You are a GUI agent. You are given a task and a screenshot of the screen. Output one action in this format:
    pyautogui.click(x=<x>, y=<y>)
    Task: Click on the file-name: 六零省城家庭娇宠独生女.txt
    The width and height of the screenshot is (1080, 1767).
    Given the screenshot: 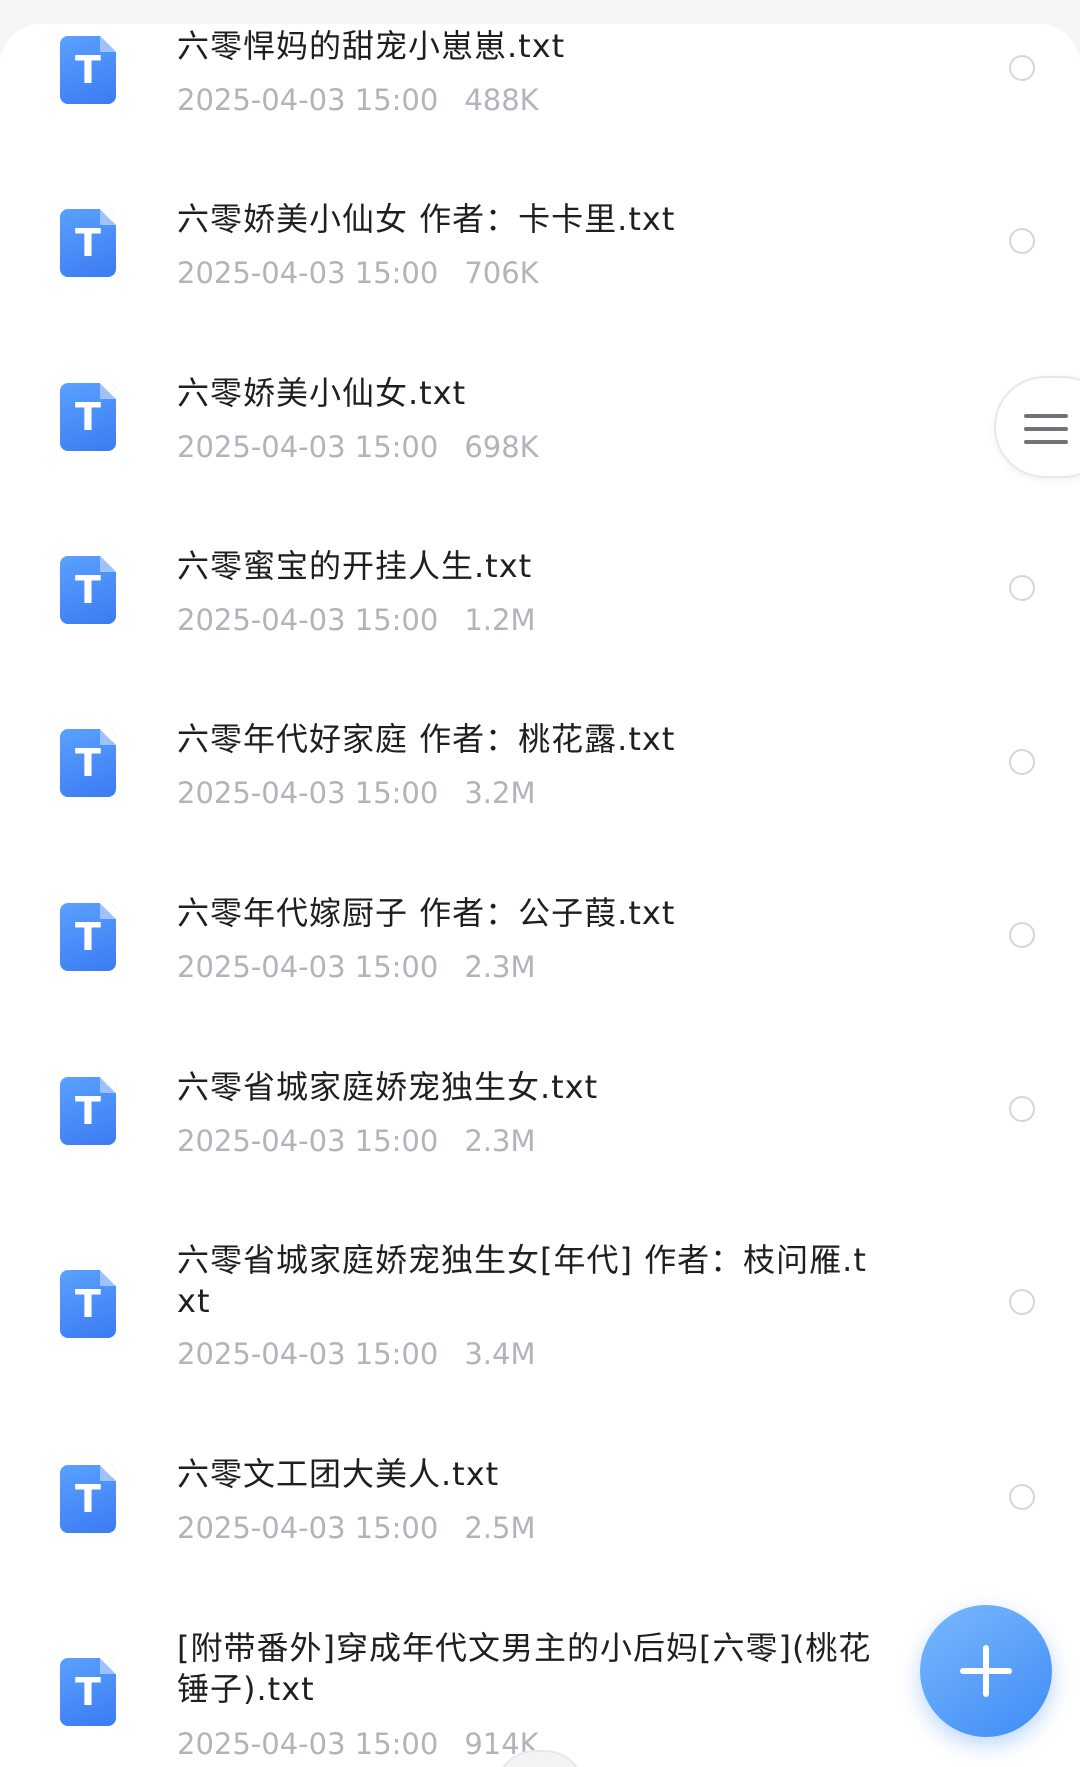 What is the action you would take?
    pyautogui.click(x=388, y=1087)
    